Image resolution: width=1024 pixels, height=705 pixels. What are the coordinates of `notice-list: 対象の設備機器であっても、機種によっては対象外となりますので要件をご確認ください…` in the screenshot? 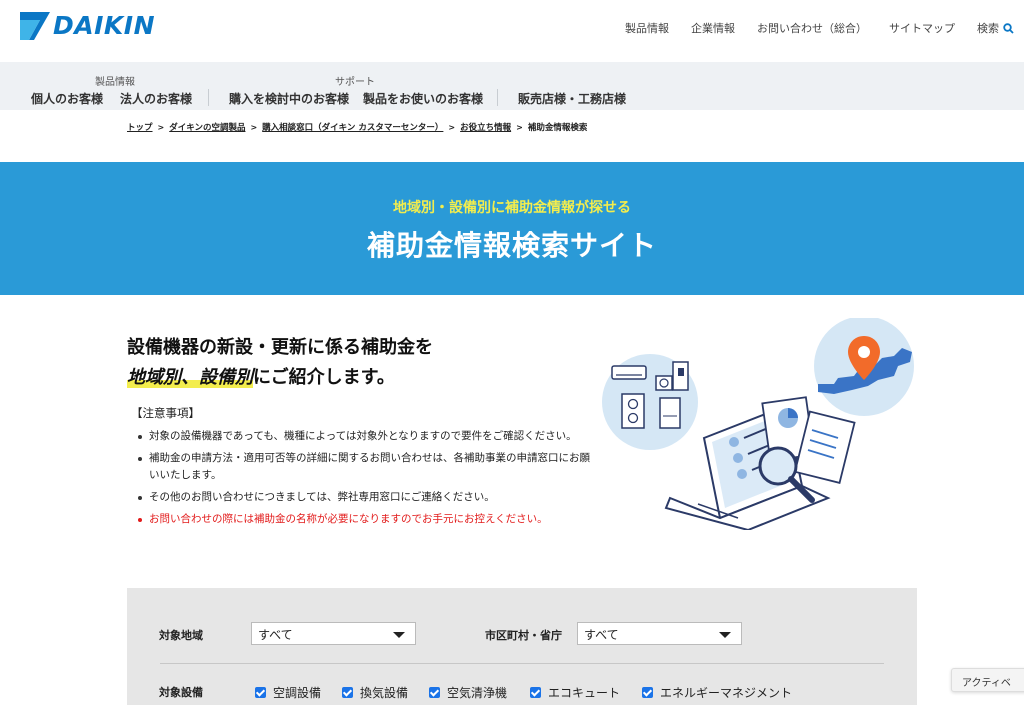 It's located at (368, 480).